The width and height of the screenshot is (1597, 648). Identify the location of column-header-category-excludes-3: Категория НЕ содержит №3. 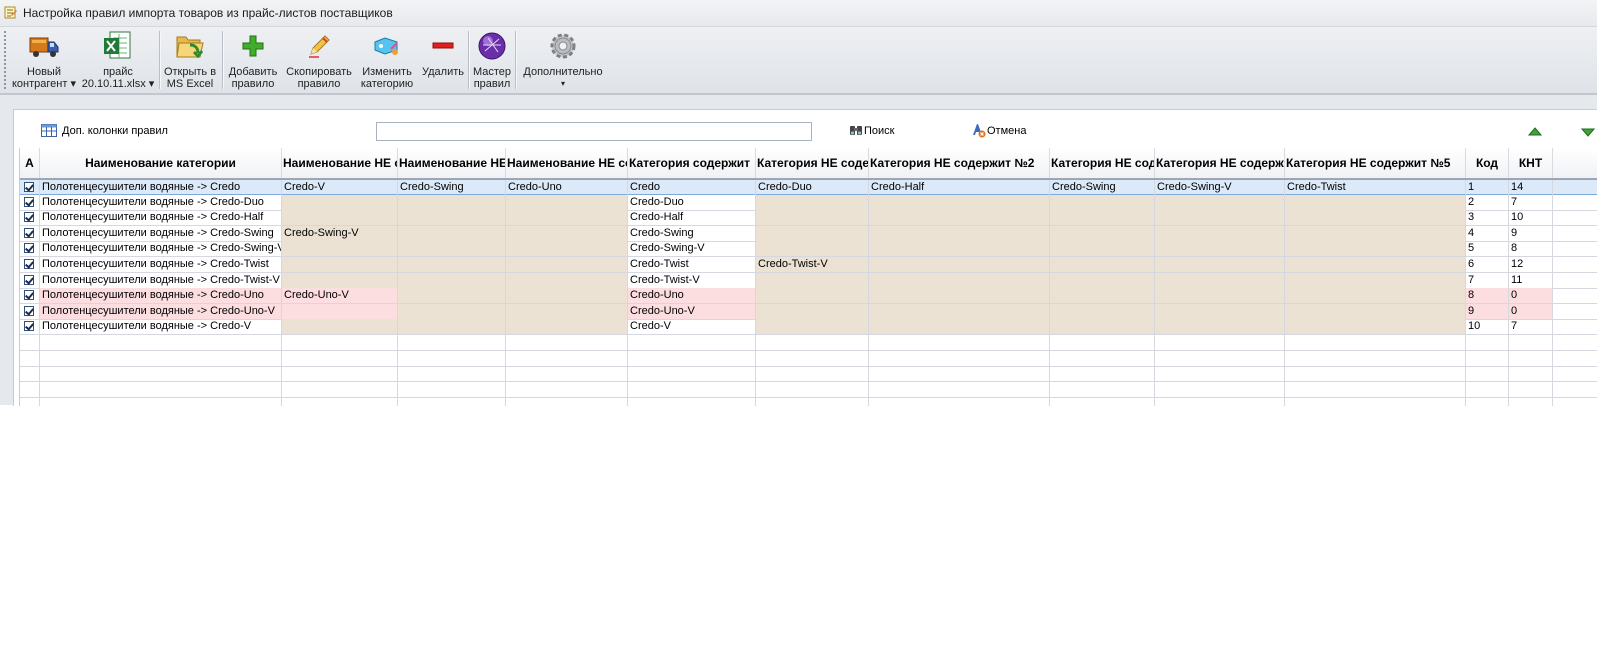
(1102, 163).